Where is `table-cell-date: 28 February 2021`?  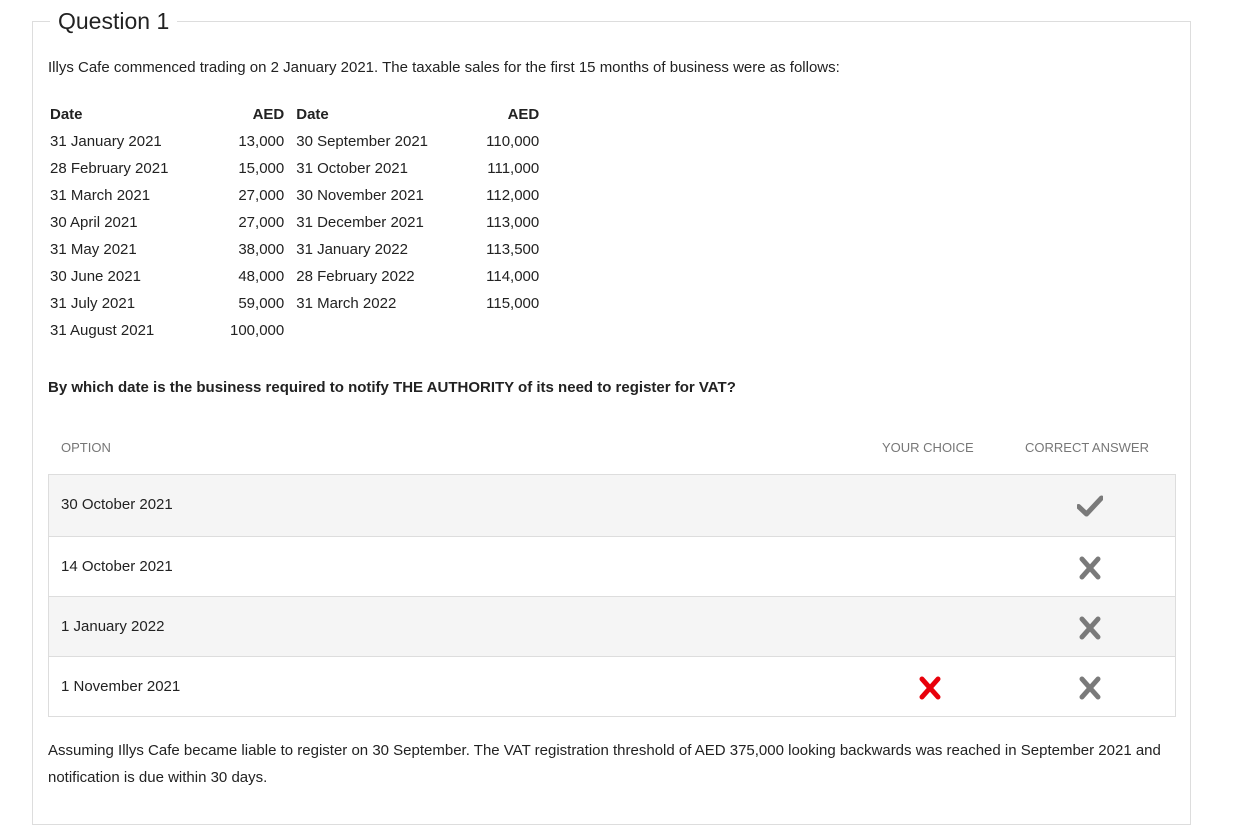 table-cell-date: 28 February 2021 is located at coordinates (109, 168).